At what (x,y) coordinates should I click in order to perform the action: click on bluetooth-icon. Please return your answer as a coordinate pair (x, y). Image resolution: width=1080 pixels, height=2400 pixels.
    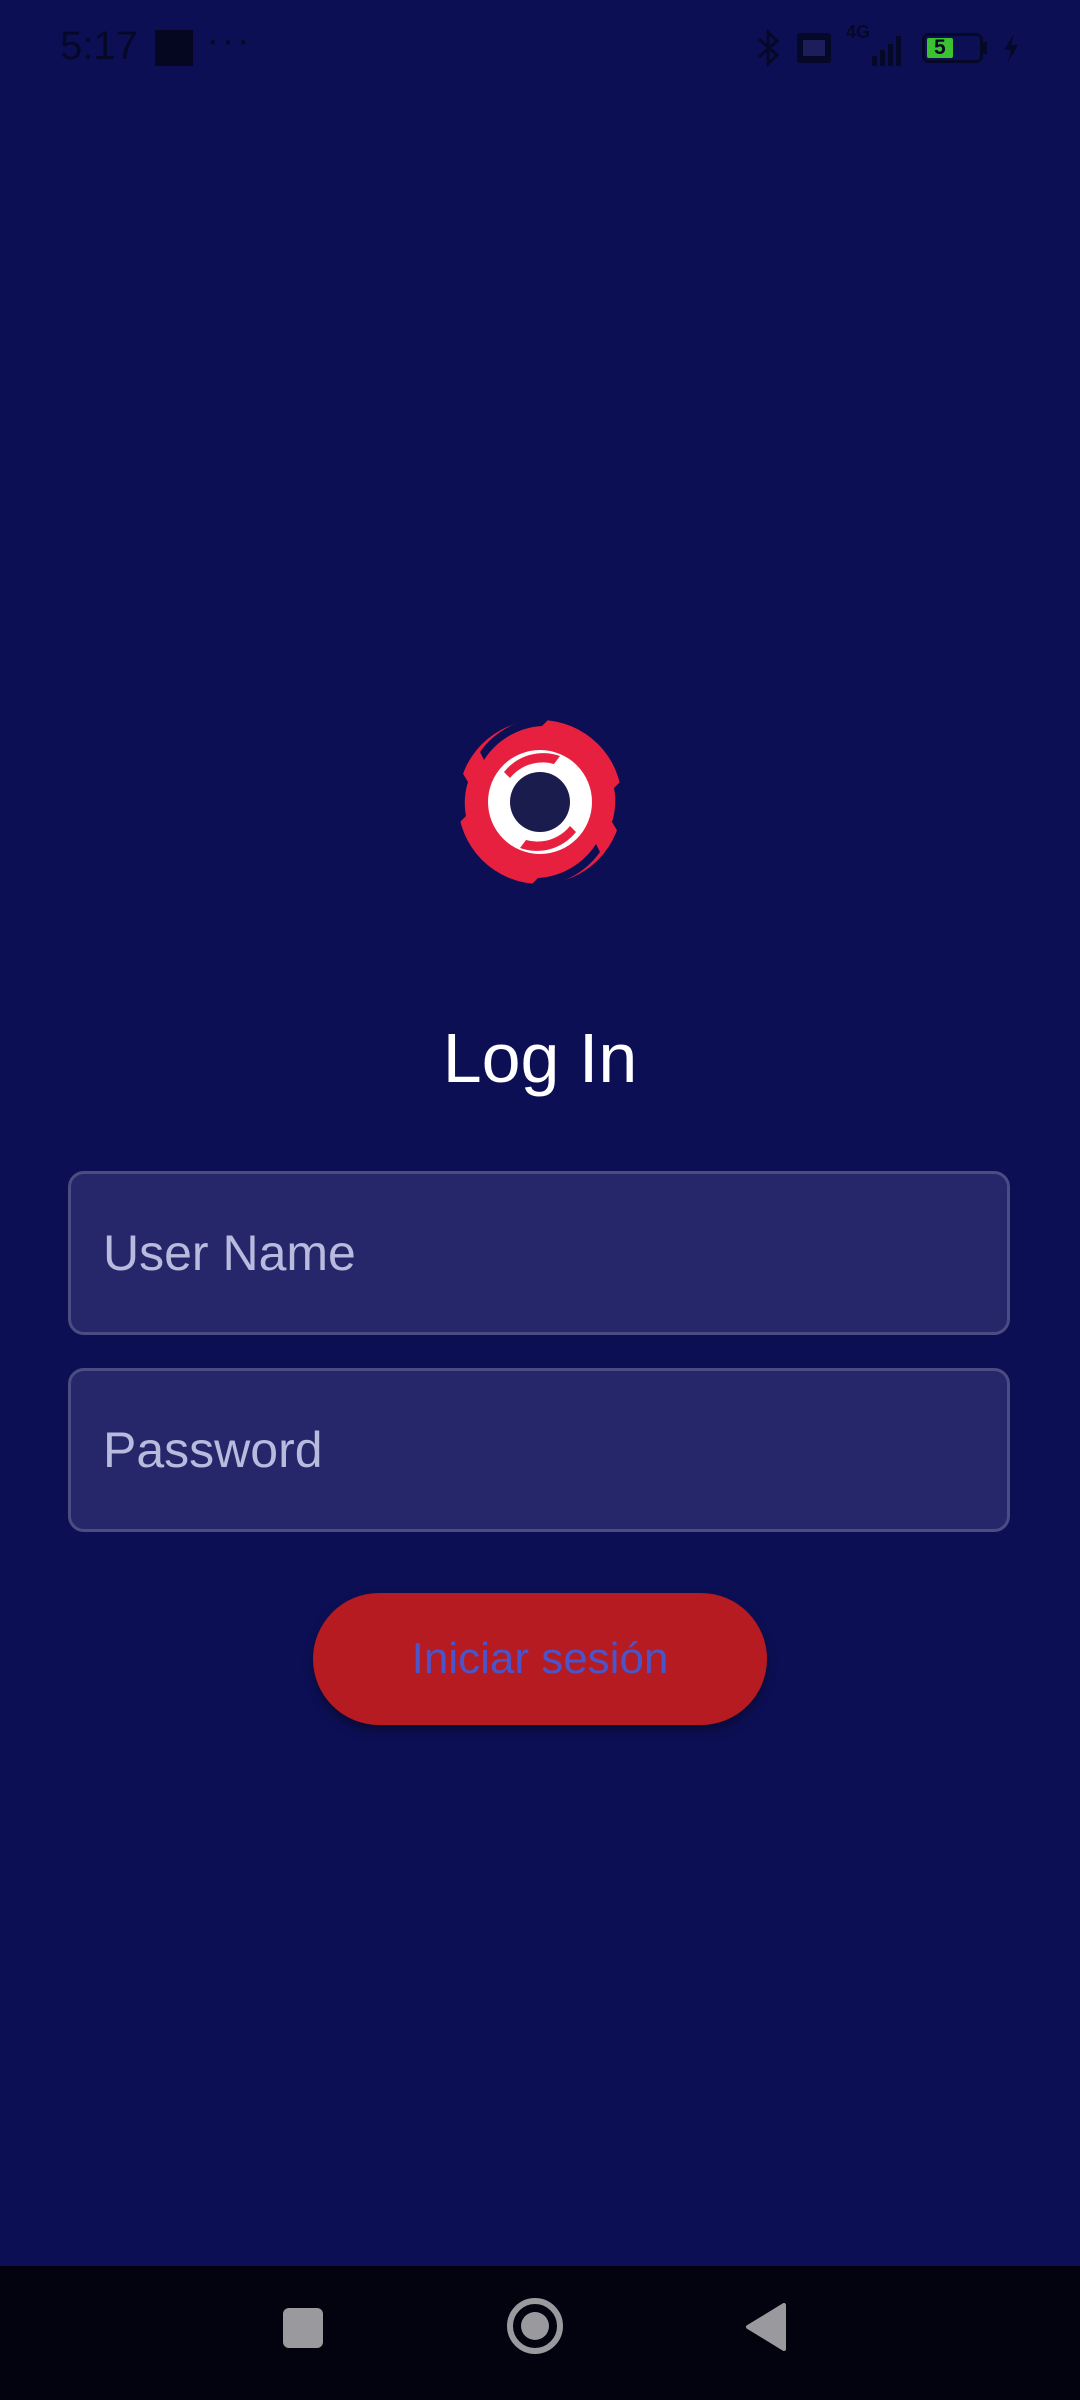
    Looking at the image, I should click on (769, 48).